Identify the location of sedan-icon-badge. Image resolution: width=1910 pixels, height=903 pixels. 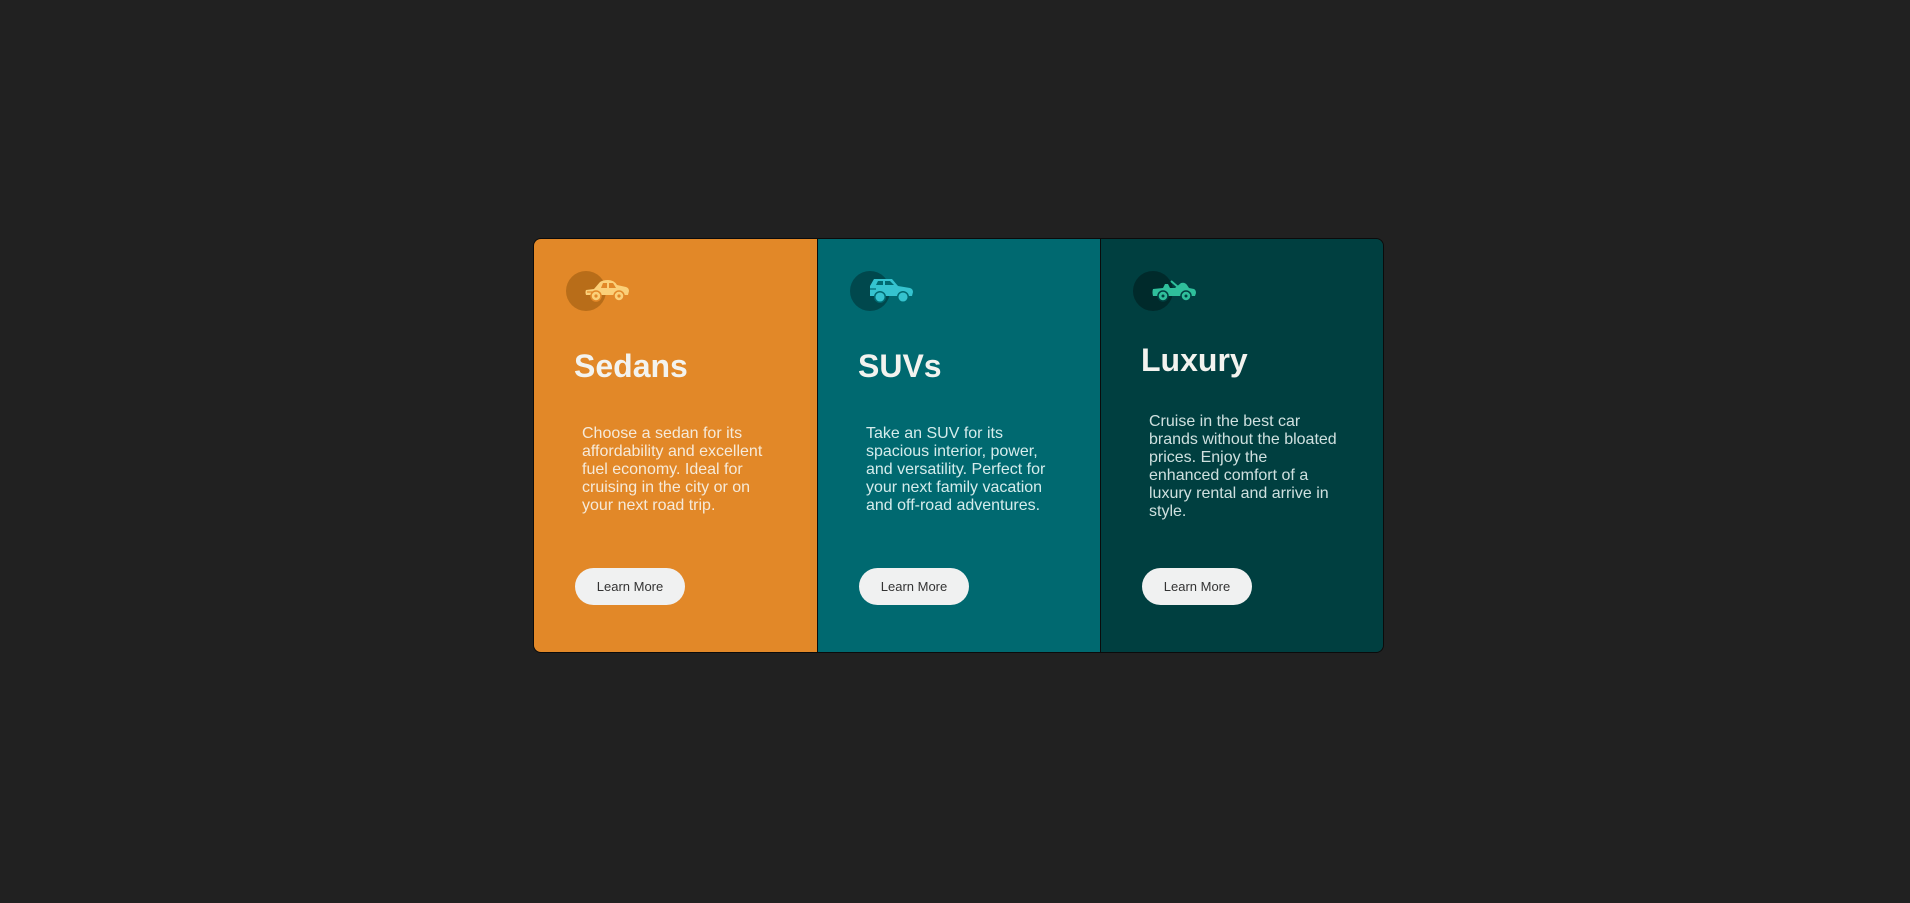
(599, 292).